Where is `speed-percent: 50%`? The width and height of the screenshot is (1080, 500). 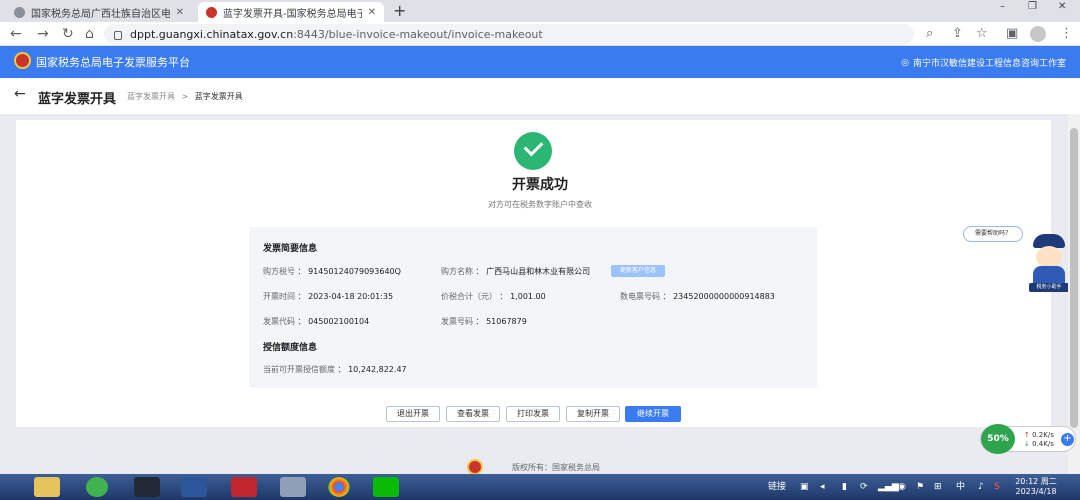
speed-percent: 50% is located at coordinates (998, 439).